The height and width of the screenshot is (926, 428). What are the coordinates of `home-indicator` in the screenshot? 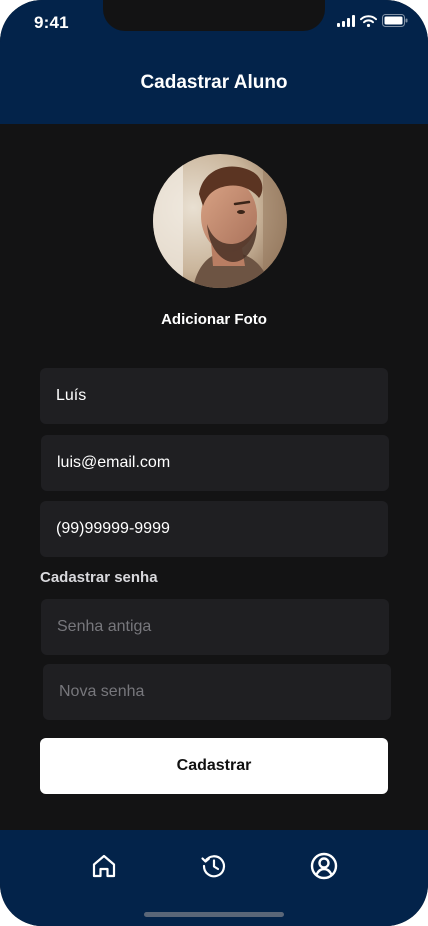 It's located at (214, 914).